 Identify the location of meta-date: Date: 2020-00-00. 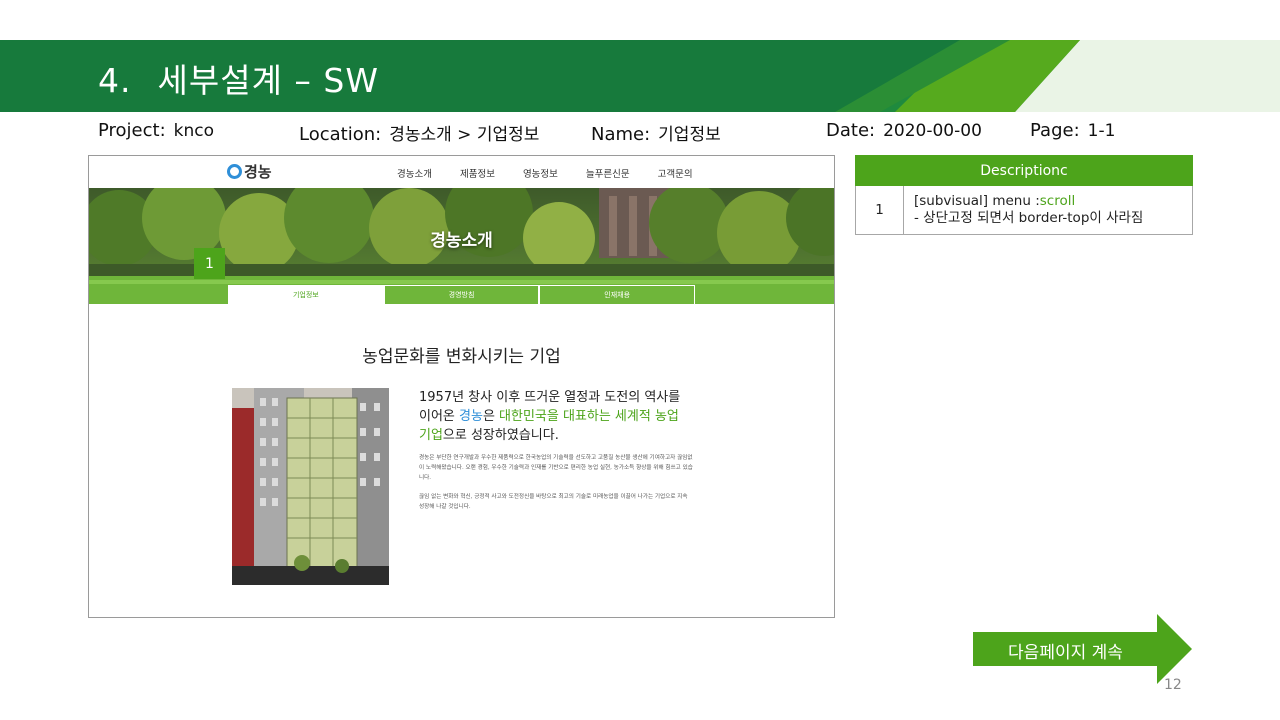
(904, 130).